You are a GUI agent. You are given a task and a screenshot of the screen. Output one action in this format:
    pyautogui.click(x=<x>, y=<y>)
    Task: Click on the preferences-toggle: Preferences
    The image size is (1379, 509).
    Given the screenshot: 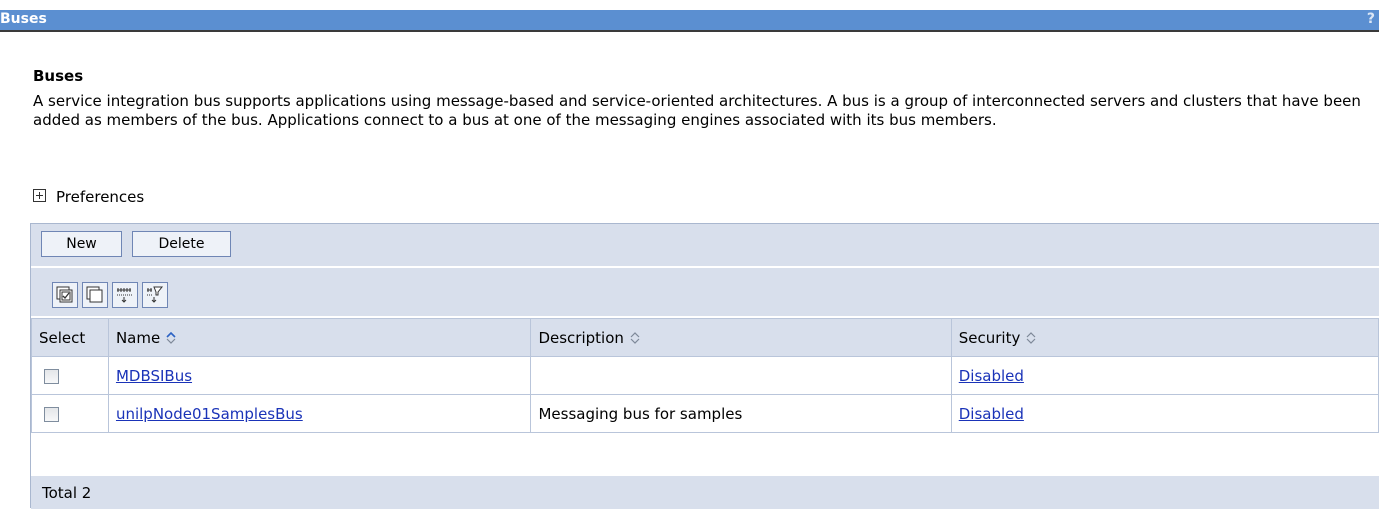 What is the action you would take?
    pyautogui.click(x=88, y=197)
    